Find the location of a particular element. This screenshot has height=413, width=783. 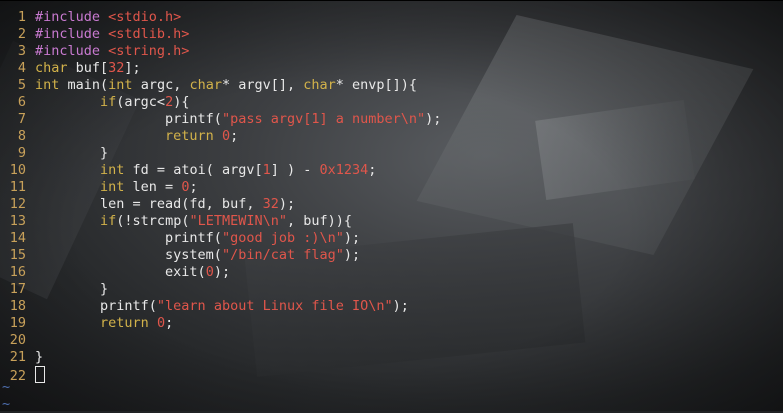

code-text: int fd = atoi( argv[1] ) - 0x1234; is located at coordinates (205, 170).